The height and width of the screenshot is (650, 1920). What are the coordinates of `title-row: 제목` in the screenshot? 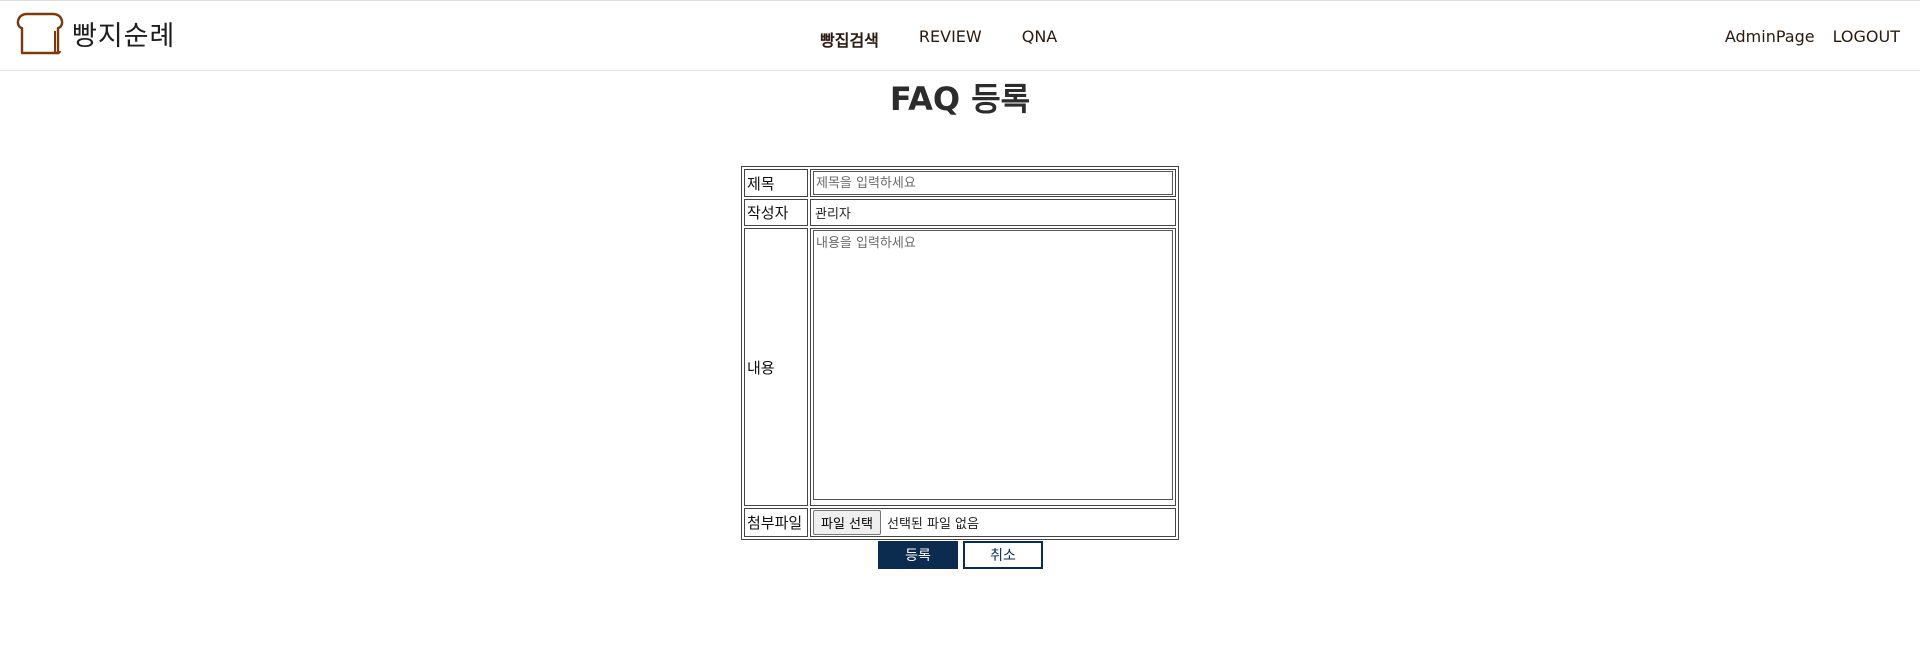 It's located at (960, 183).